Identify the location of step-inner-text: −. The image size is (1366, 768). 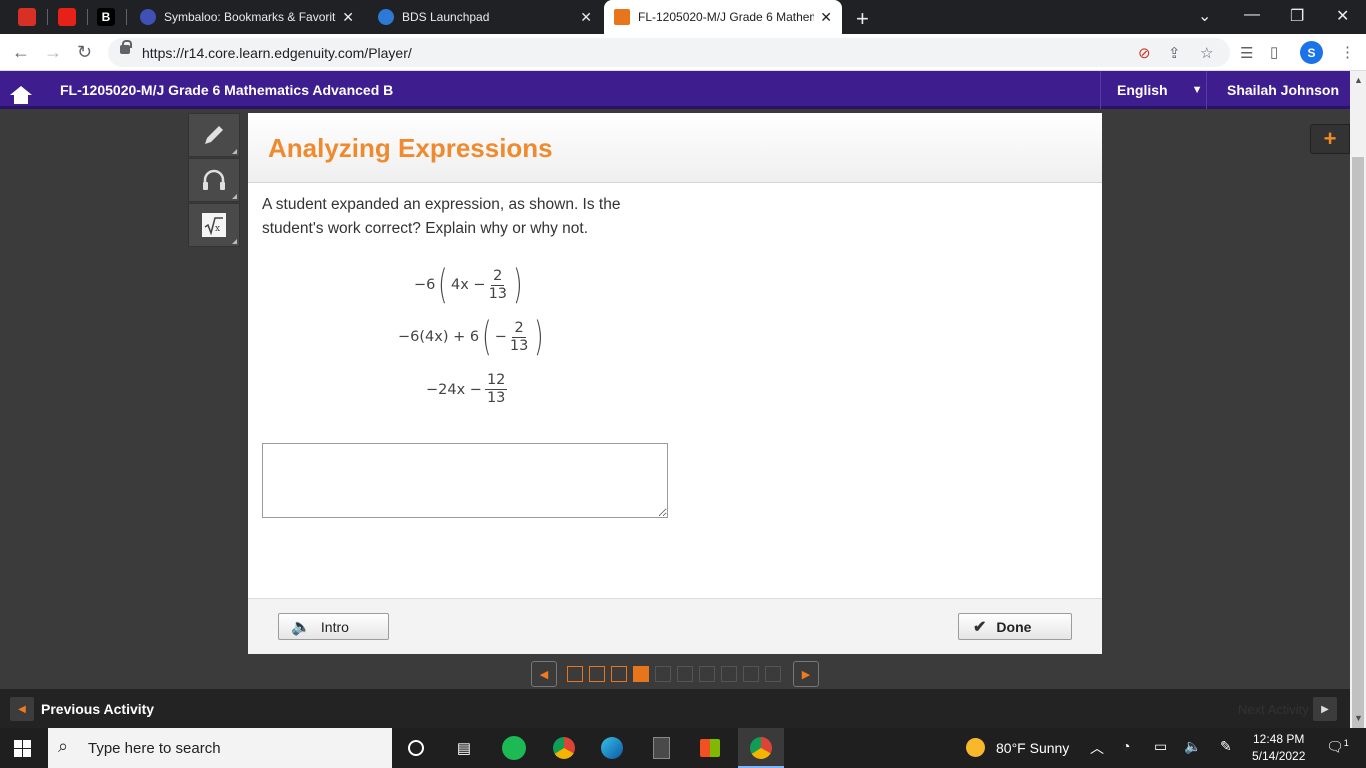
(500, 337).